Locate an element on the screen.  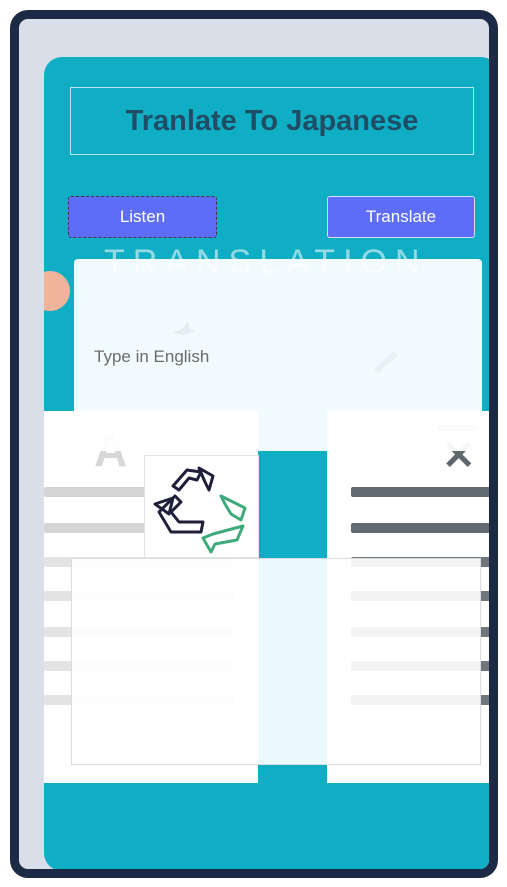
input-placeholder: Type in English is located at coordinates (152, 356).